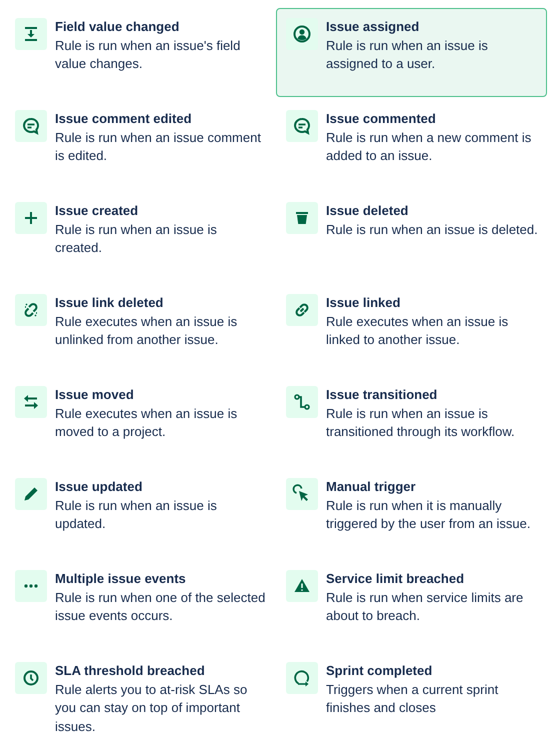 This screenshot has height=739, width=552. I want to click on trigger-option: Issue comment edited Rule is run when an issue comment is edited., so click(140, 144).